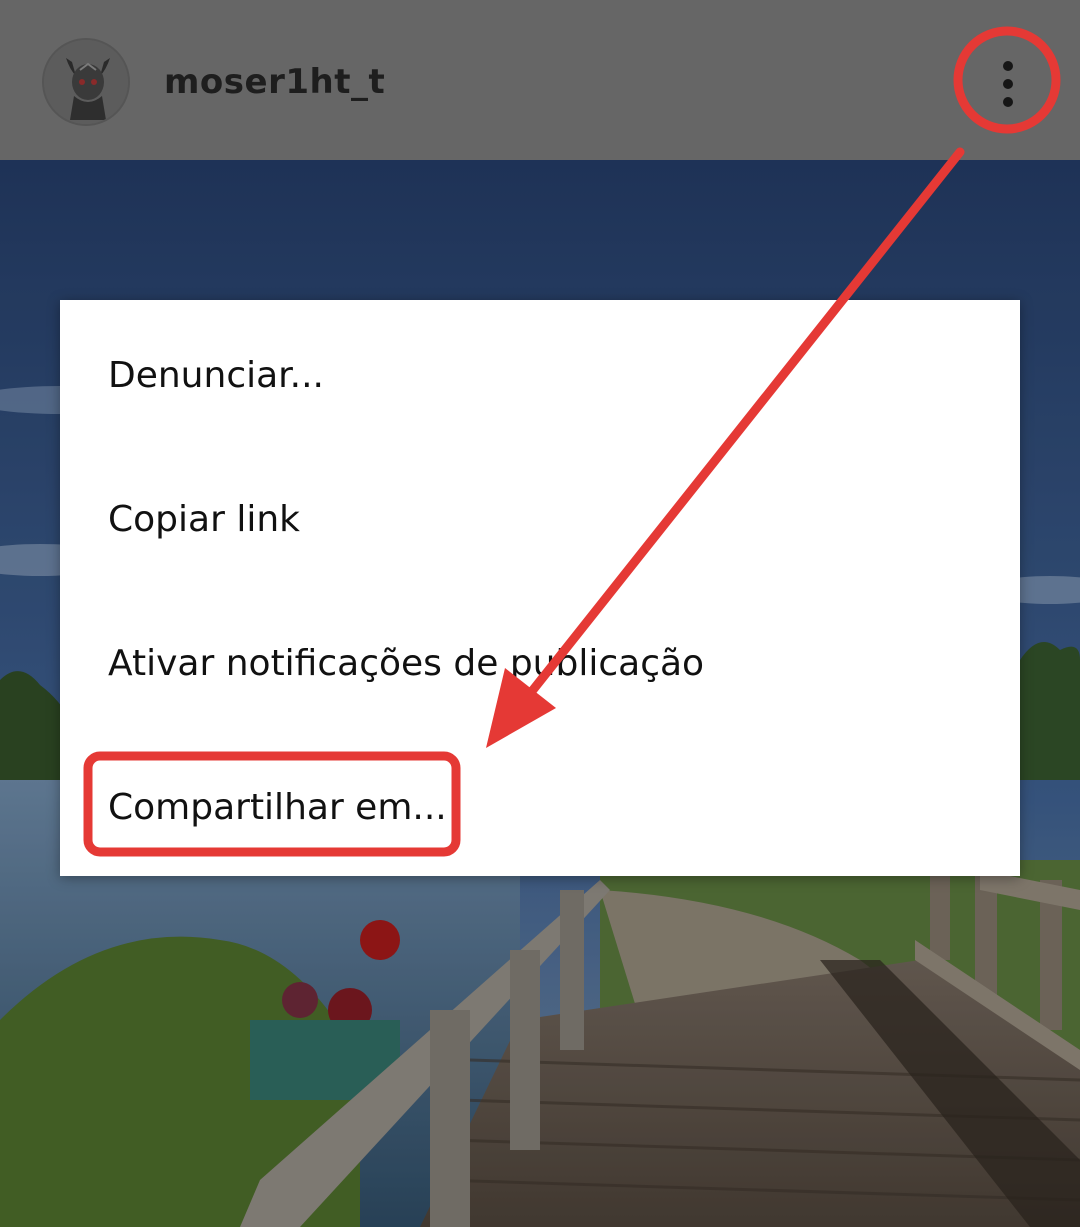 The image size is (1080, 1227). I want to click on menu-item-turn-on-notifications: Ativar notificações de publicação, so click(406, 664).